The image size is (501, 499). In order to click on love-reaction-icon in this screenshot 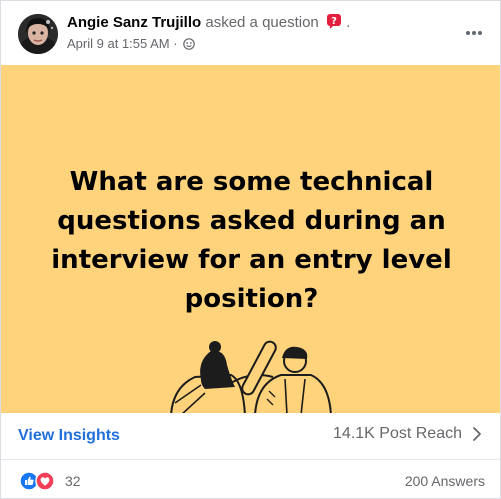, I will do `click(45, 481)`.